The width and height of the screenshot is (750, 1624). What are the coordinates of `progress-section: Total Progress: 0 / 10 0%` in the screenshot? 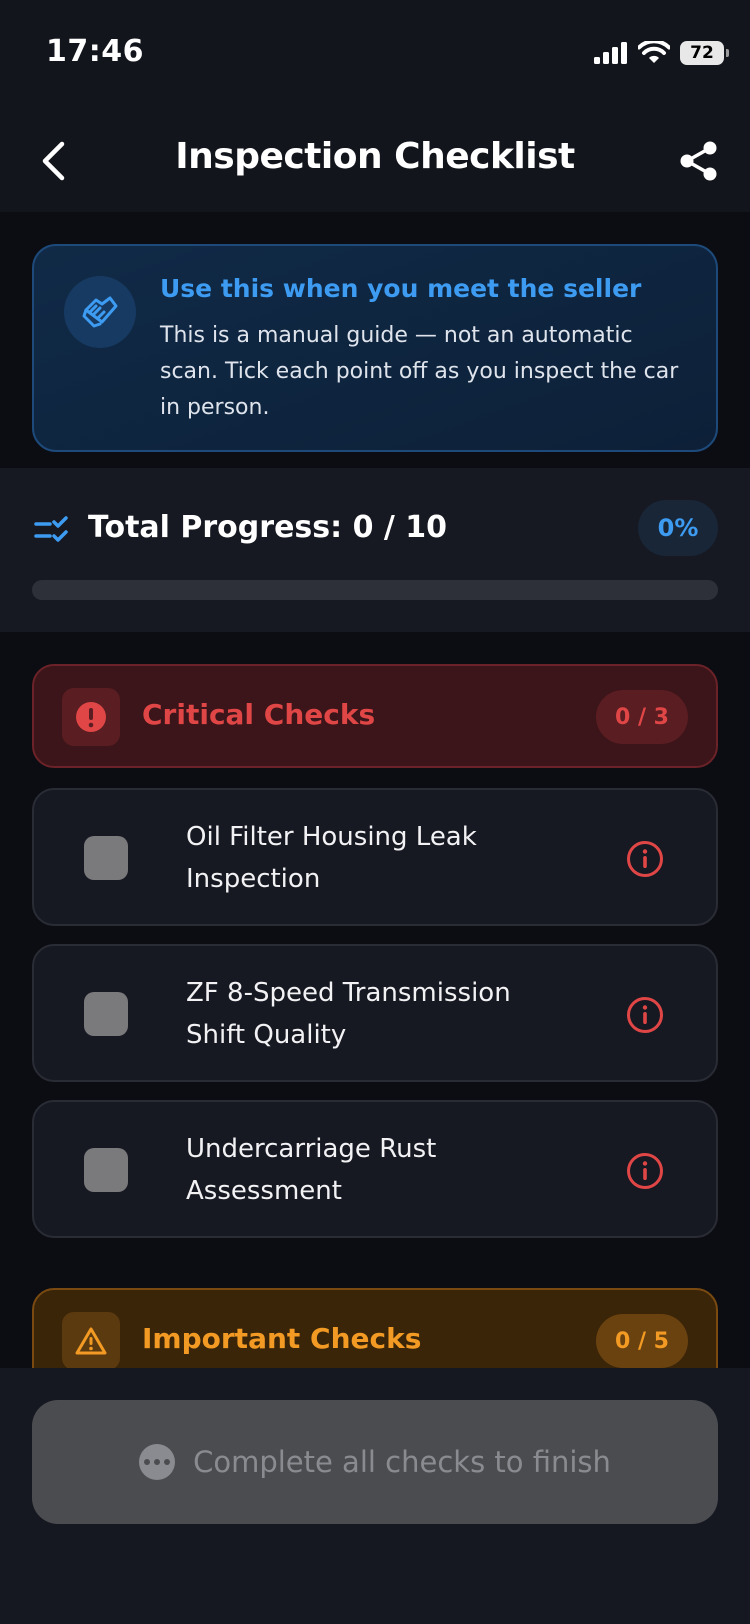 It's located at (375, 550).